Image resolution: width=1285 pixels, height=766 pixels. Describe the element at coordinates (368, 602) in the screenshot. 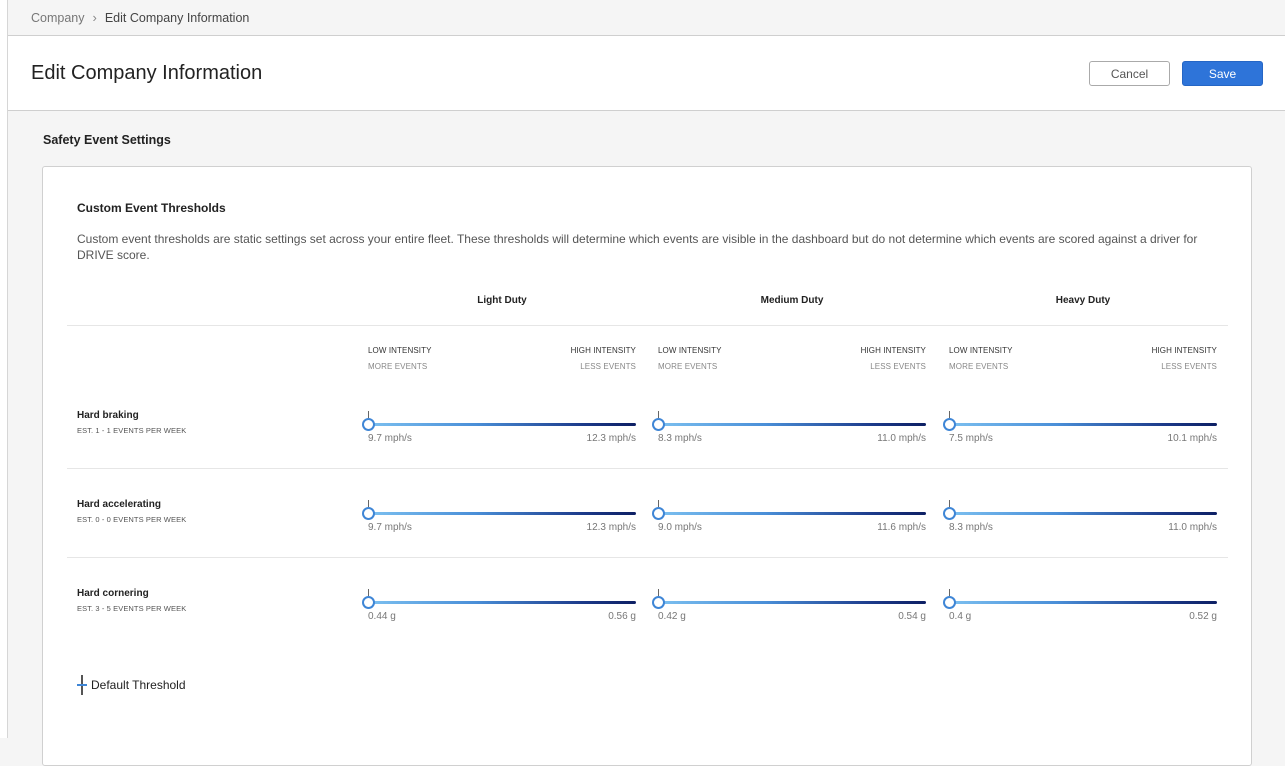

I see `slider-handle-hard-cornering-light-duty` at that location.